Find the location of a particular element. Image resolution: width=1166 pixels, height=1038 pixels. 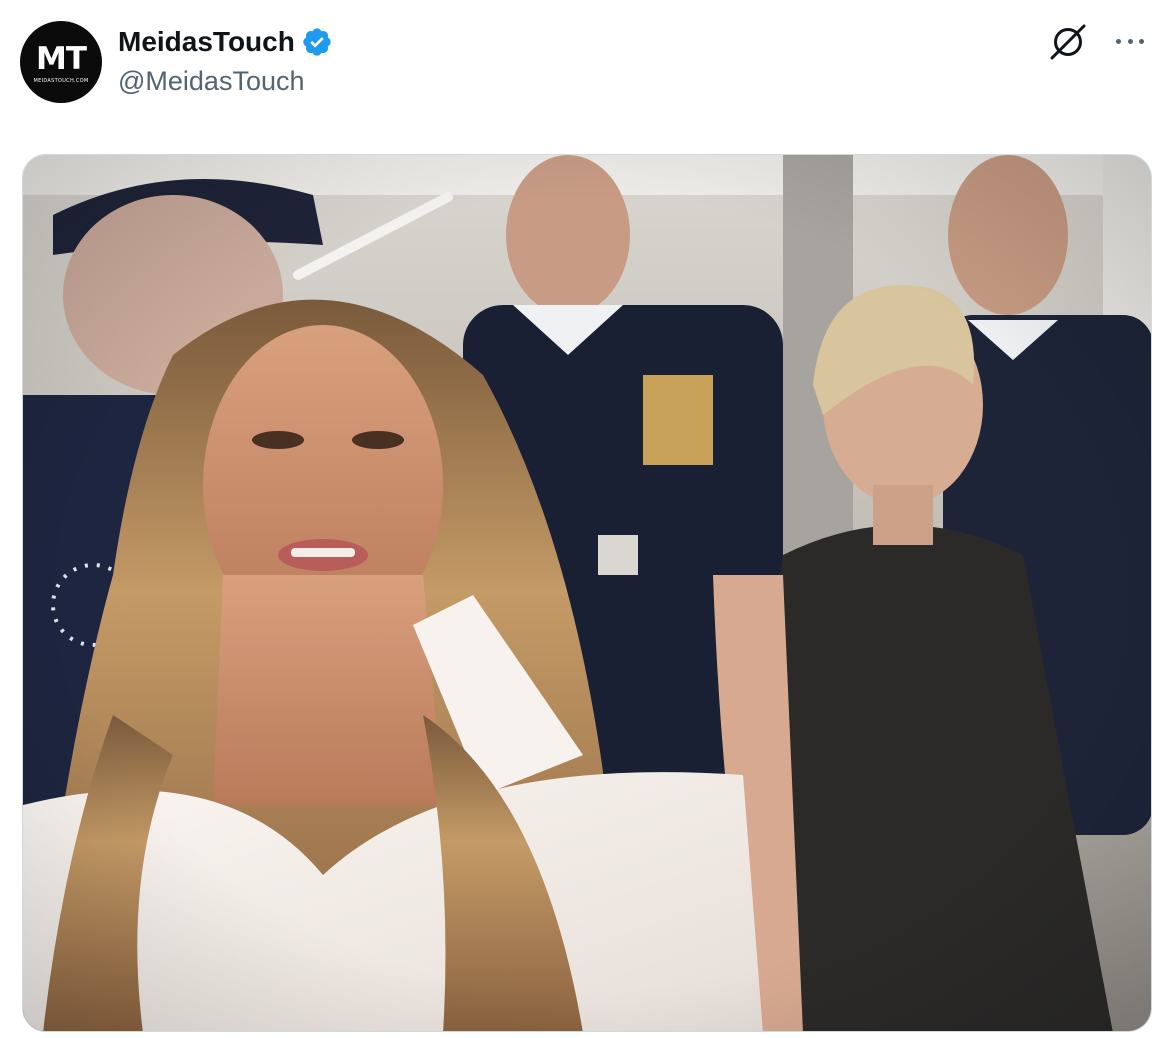

grok-icon is located at coordinates (1068, 42).